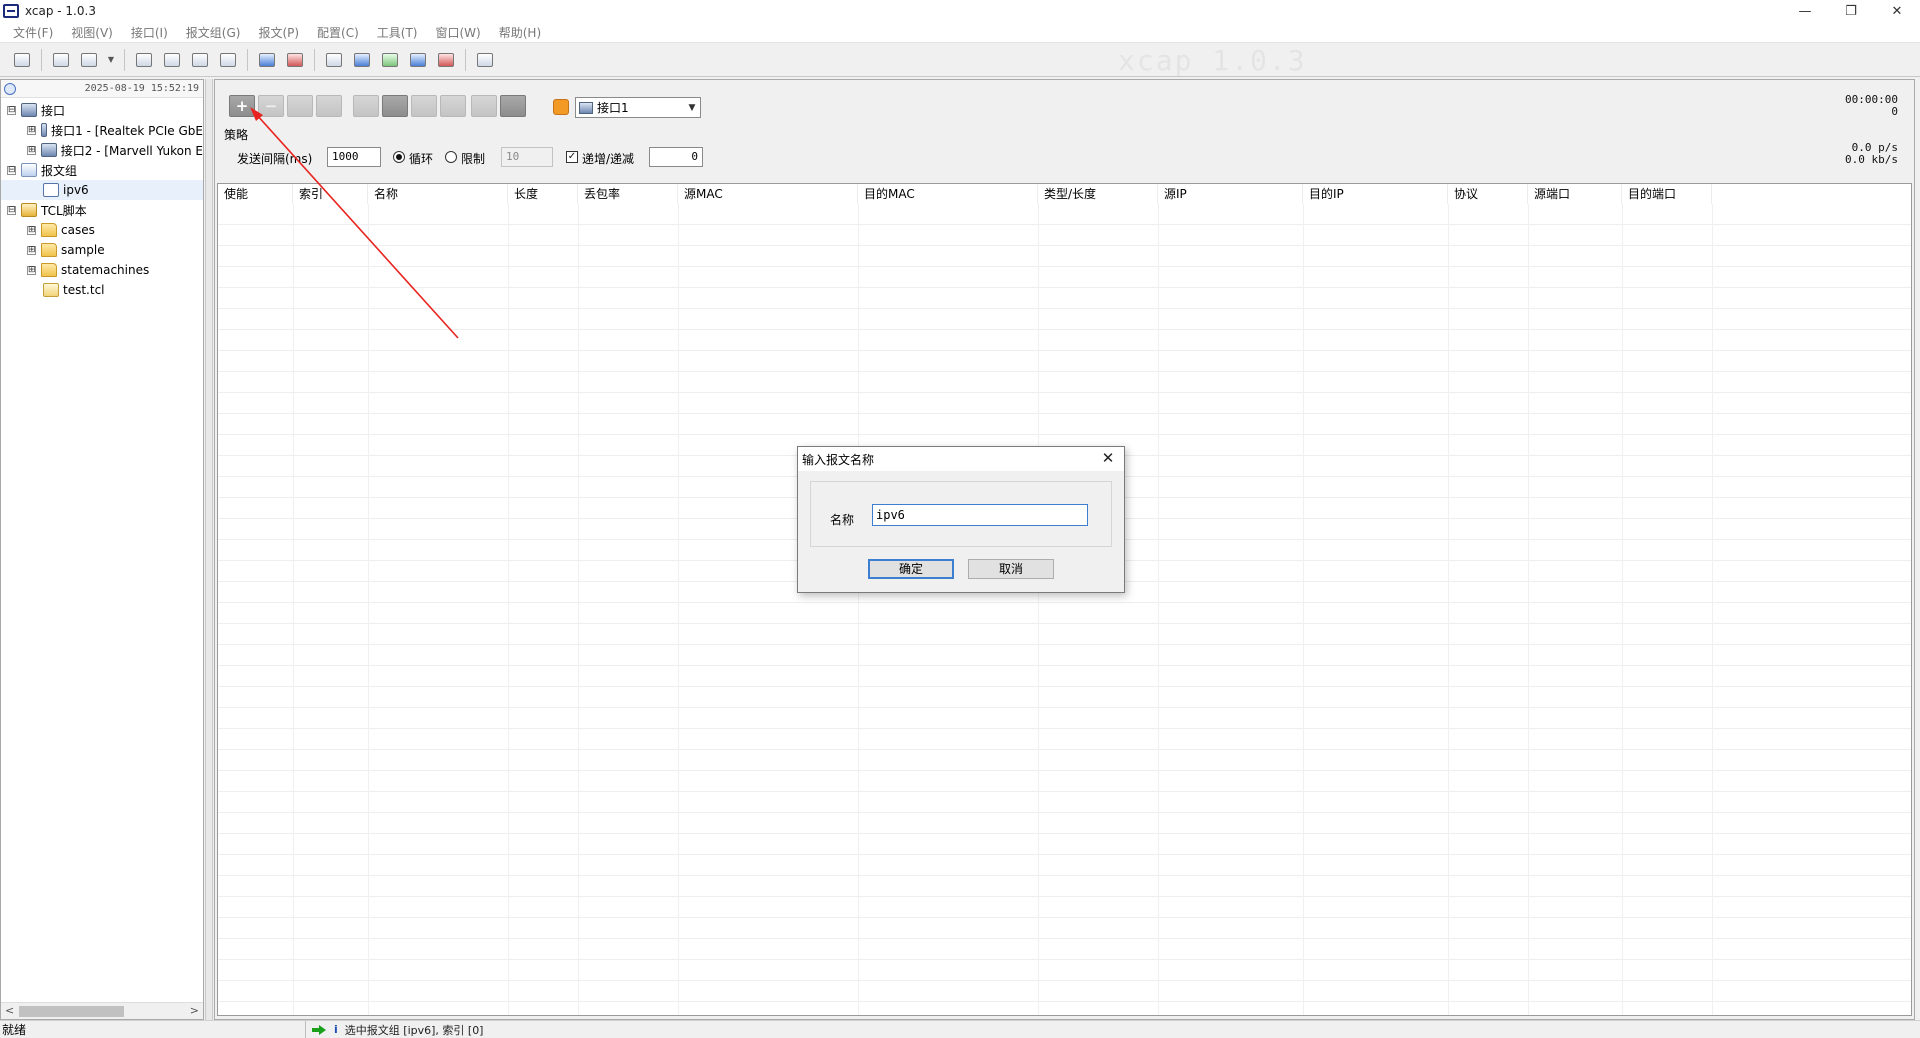 The width and height of the screenshot is (1920, 1038). Describe the element at coordinates (172, 60) in the screenshot. I see `stop-send-icon` at that location.